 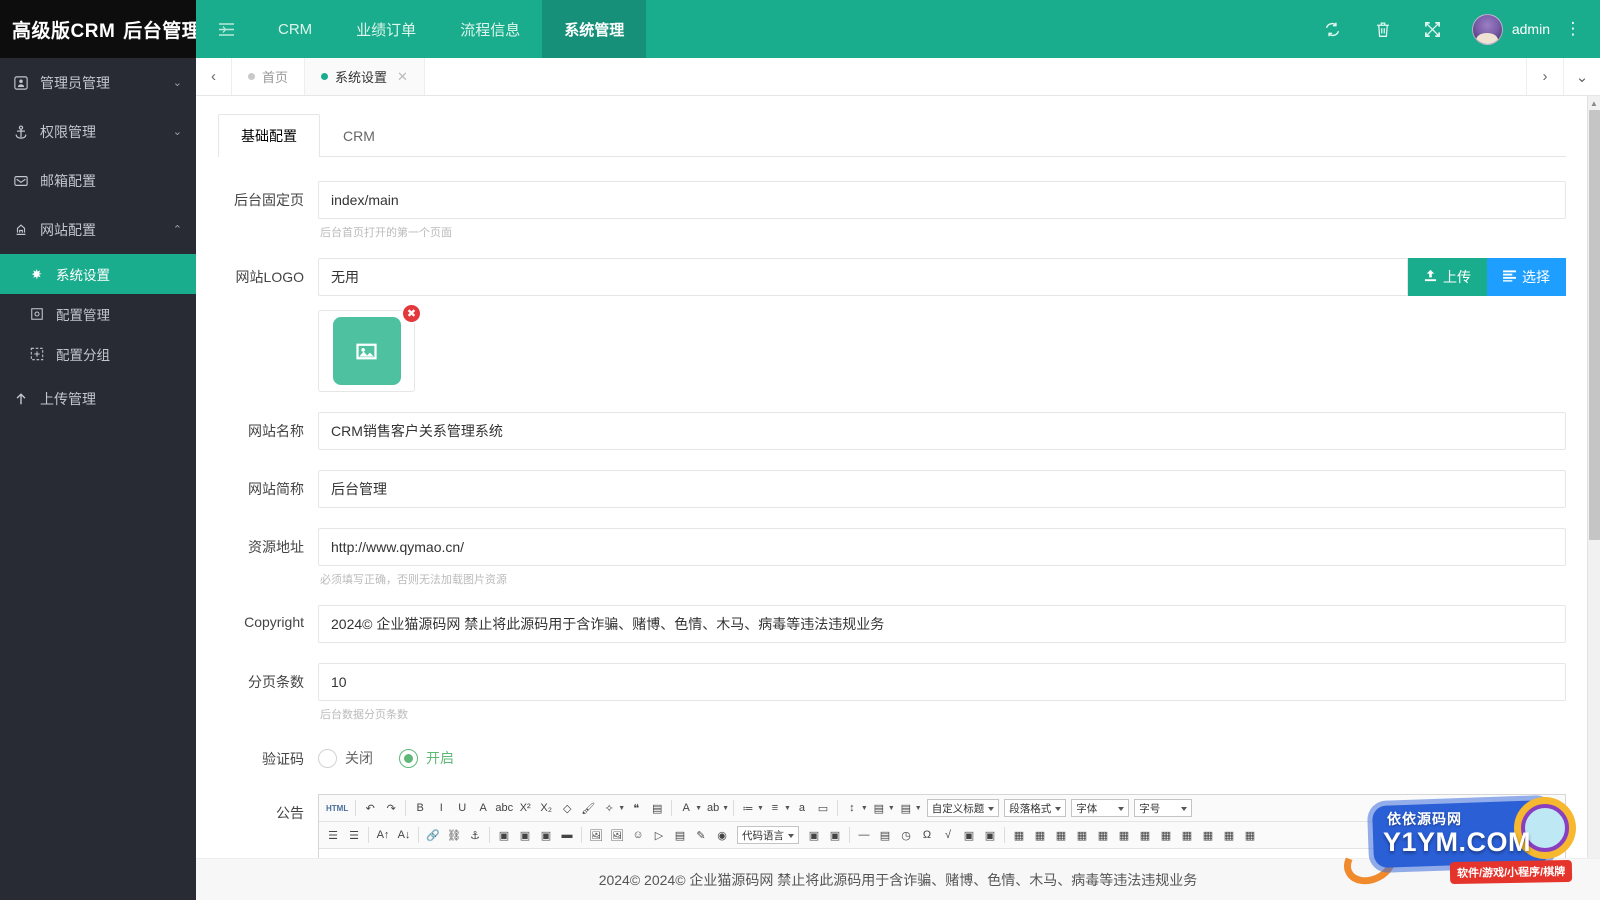 I want to click on editor-select-3: 字号, so click(x=1163, y=808).